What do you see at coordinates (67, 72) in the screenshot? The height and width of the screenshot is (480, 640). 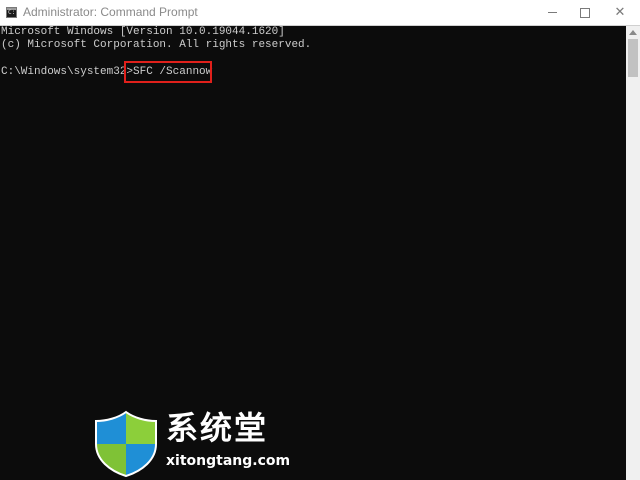 I see `console-prompt: C:\Windows\system32>` at bounding box center [67, 72].